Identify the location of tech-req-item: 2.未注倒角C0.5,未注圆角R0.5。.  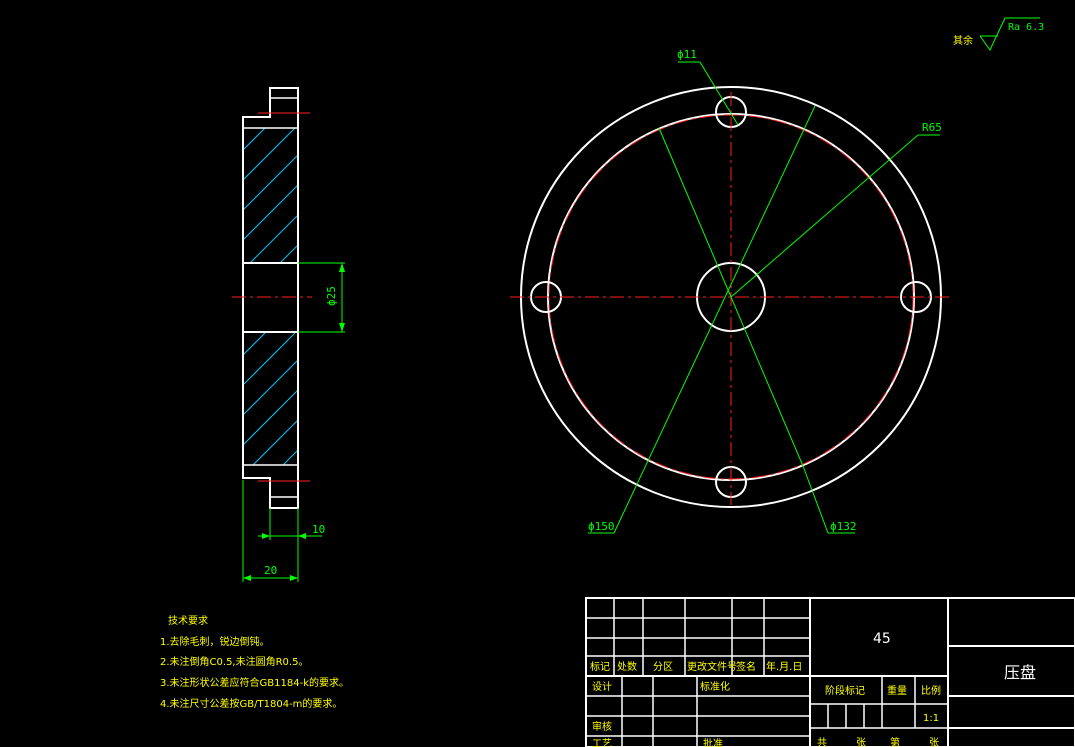
(234, 661).